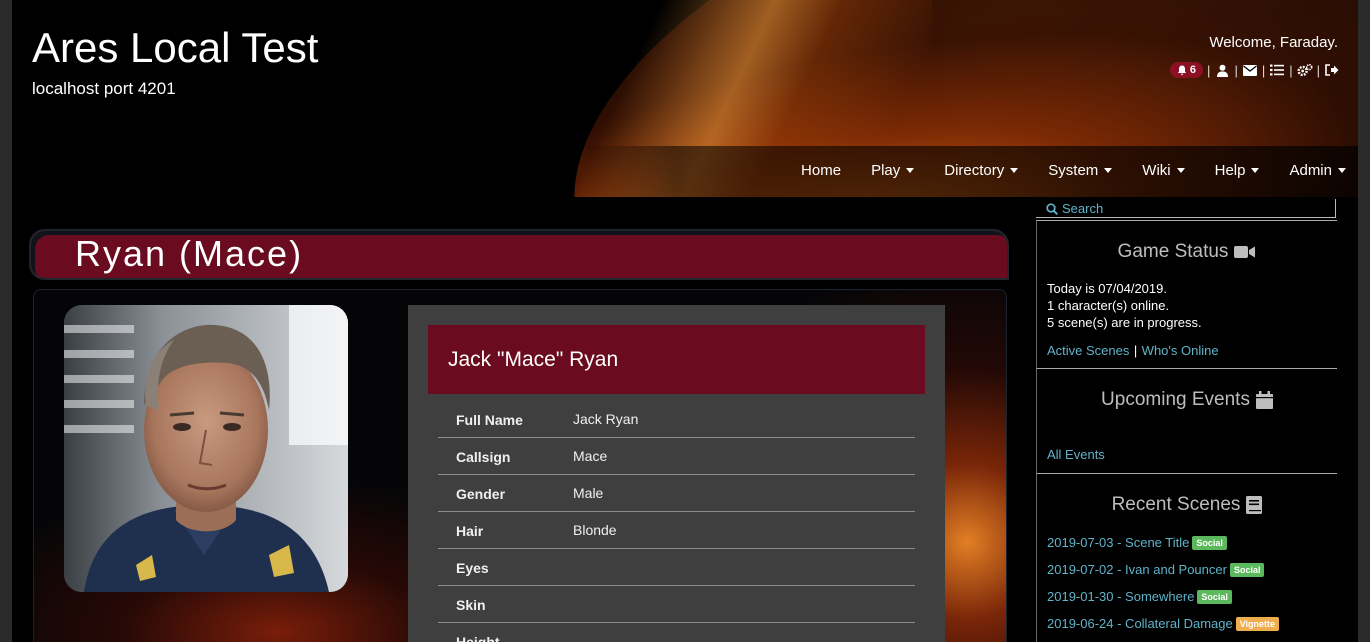  What do you see at coordinates (1193, 70) in the screenshot?
I see `notification-count: 6` at bounding box center [1193, 70].